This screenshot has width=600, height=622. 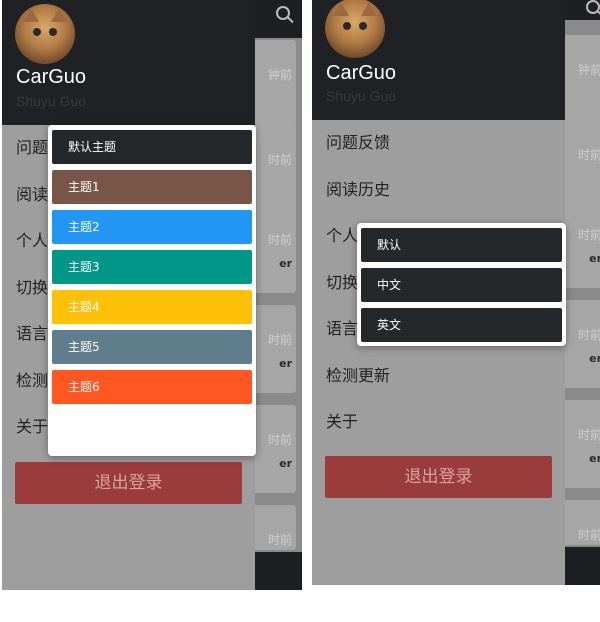 What do you see at coordinates (438, 376) in the screenshot?
I see `menu-item-update: 检测更新` at bounding box center [438, 376].